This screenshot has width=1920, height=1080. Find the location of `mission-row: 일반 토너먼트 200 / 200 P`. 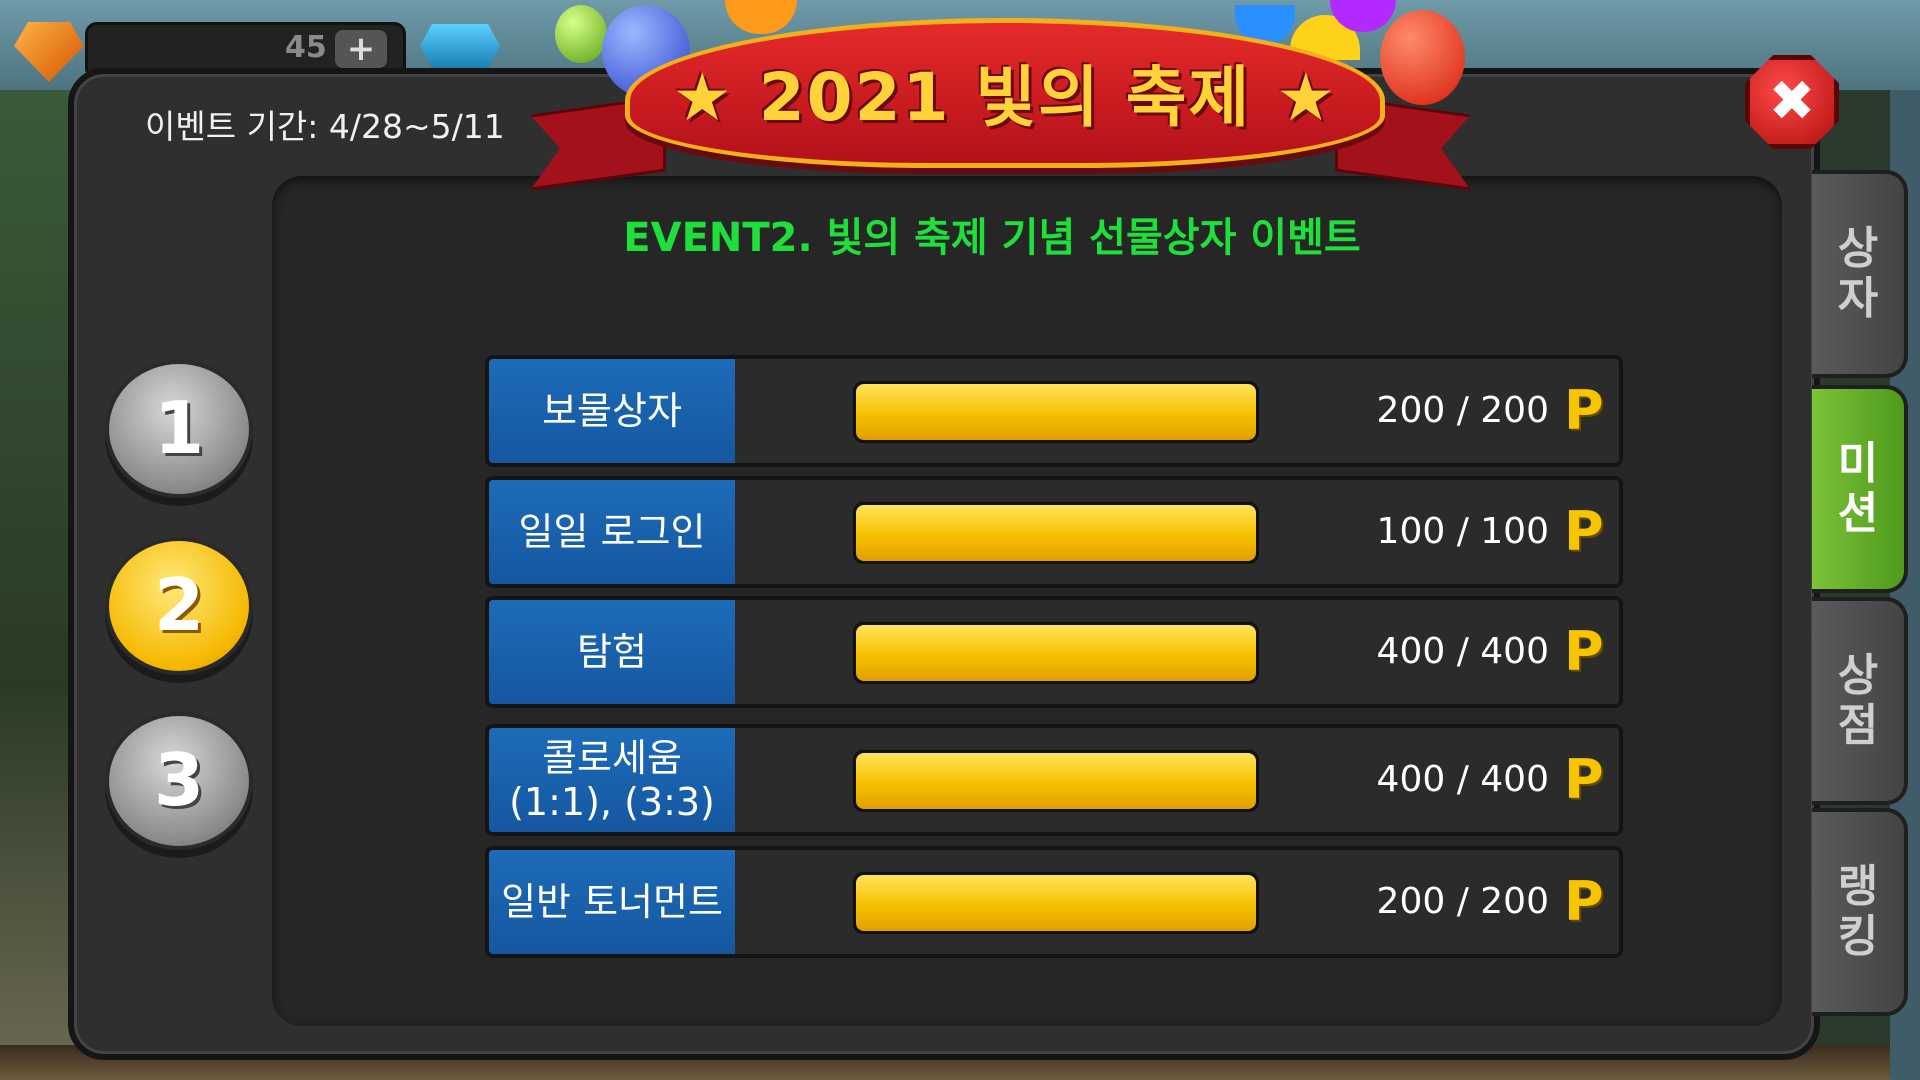

mission-row: 일반 토너먼트 200 / 200 P is located at coordinates (1054, 902).